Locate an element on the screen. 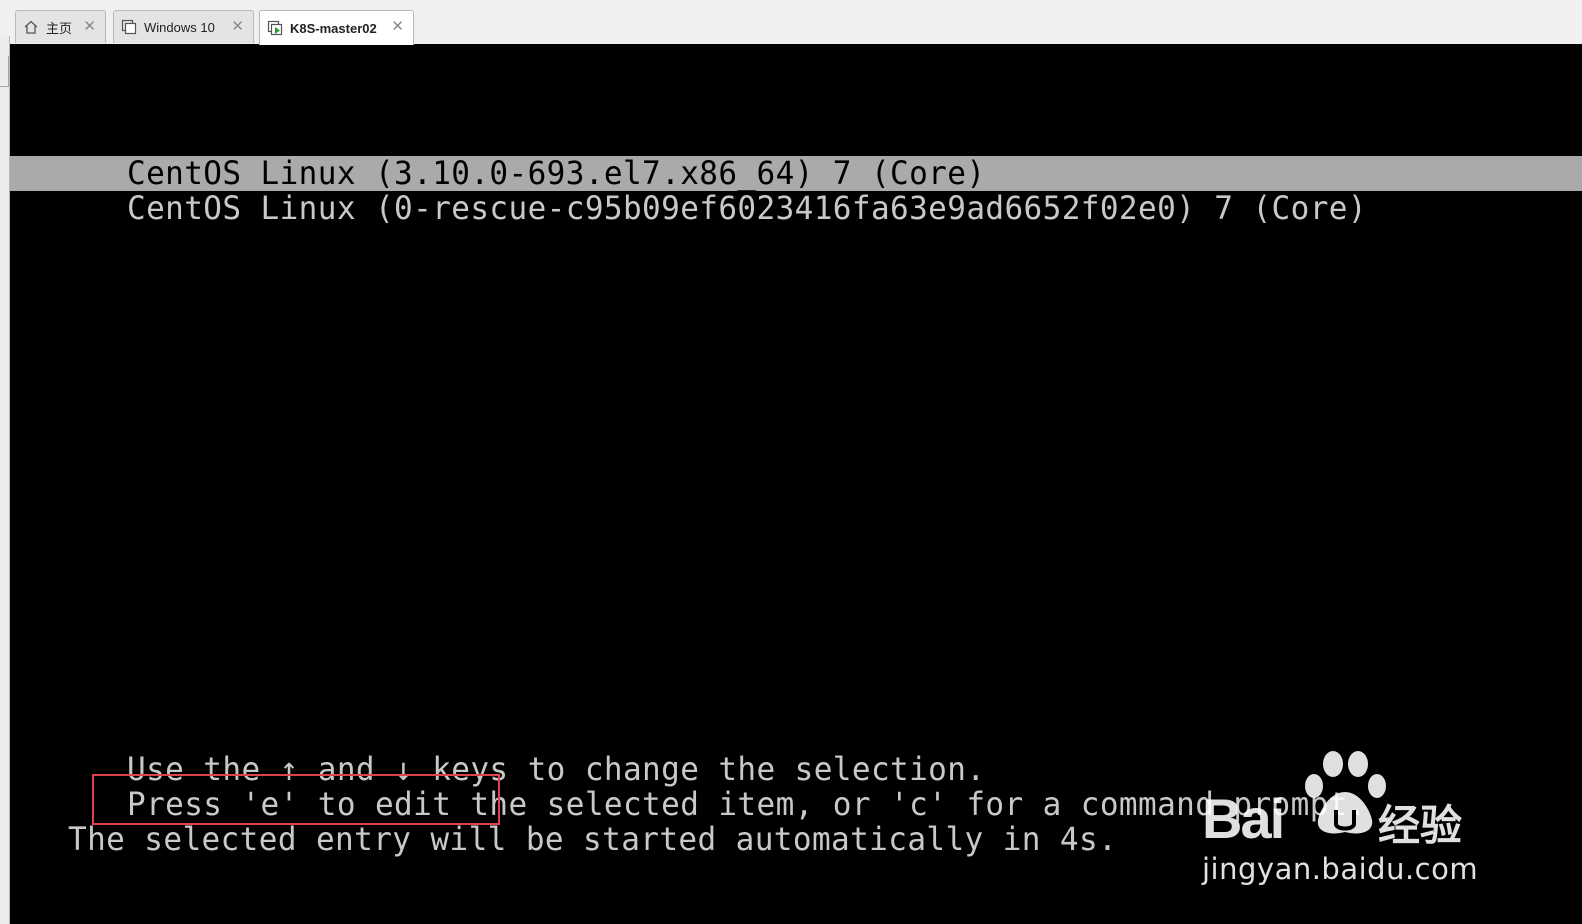 This screenshot has width=1582, height=924. tab-windows-10: Windows 10 ✕ is located at coordinates (183, 26).